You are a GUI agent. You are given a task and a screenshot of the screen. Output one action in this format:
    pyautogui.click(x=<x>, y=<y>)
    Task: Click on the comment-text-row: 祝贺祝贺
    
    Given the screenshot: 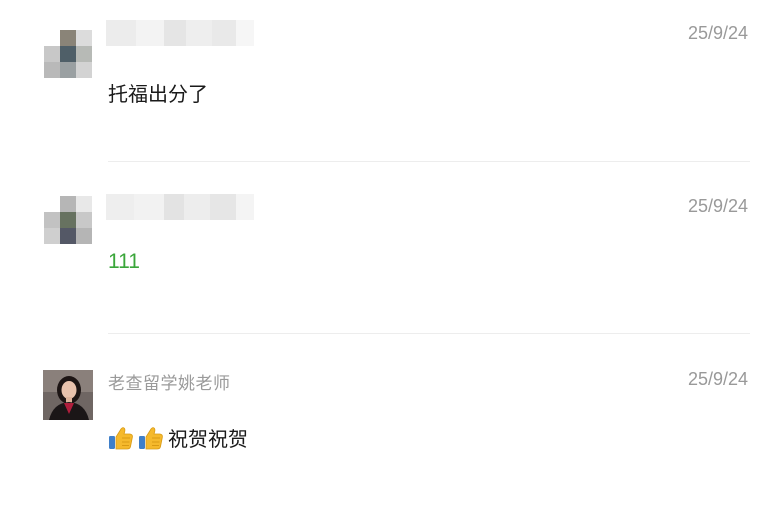 What is the action you would take?
    pyautogui.click(x=178, y=437)
    